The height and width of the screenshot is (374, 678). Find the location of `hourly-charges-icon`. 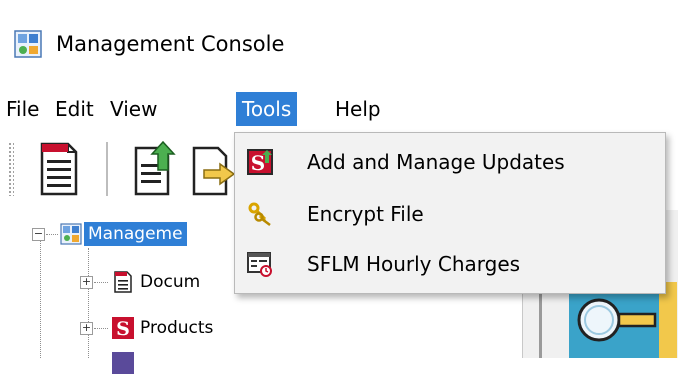

hourly-charges-icon is located at coordinates (259, 264).